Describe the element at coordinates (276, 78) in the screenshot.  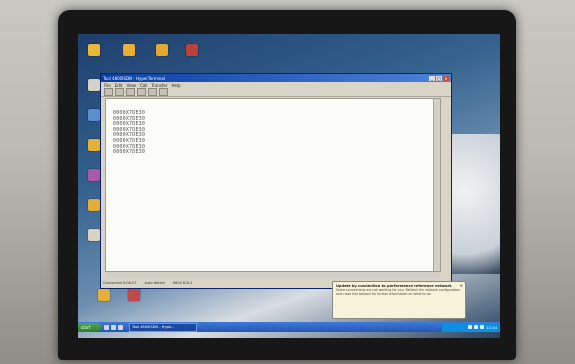
I see `title-bar: Tool 4800ISDN - HyperTerminal _ □ ×` at that location.